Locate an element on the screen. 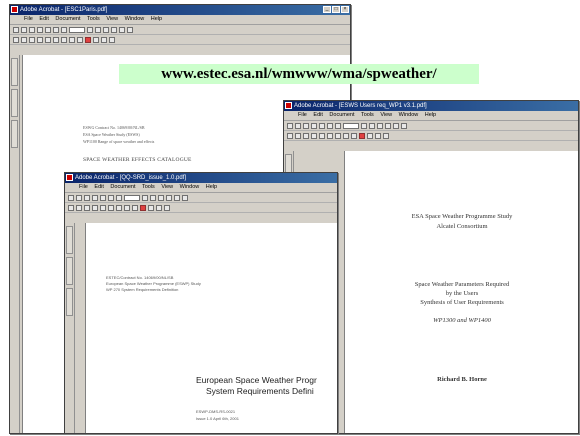 The image size is (580, 436). url-banner: www.estec.esa.nl/wmwww/wma/spweather/ is located at coordinates (299, 74).